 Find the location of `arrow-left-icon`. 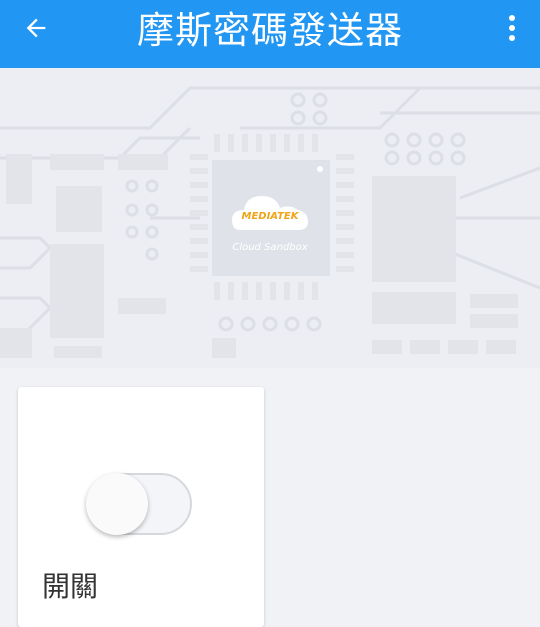

arrow-left-icon is located at coordinates (36, 28).